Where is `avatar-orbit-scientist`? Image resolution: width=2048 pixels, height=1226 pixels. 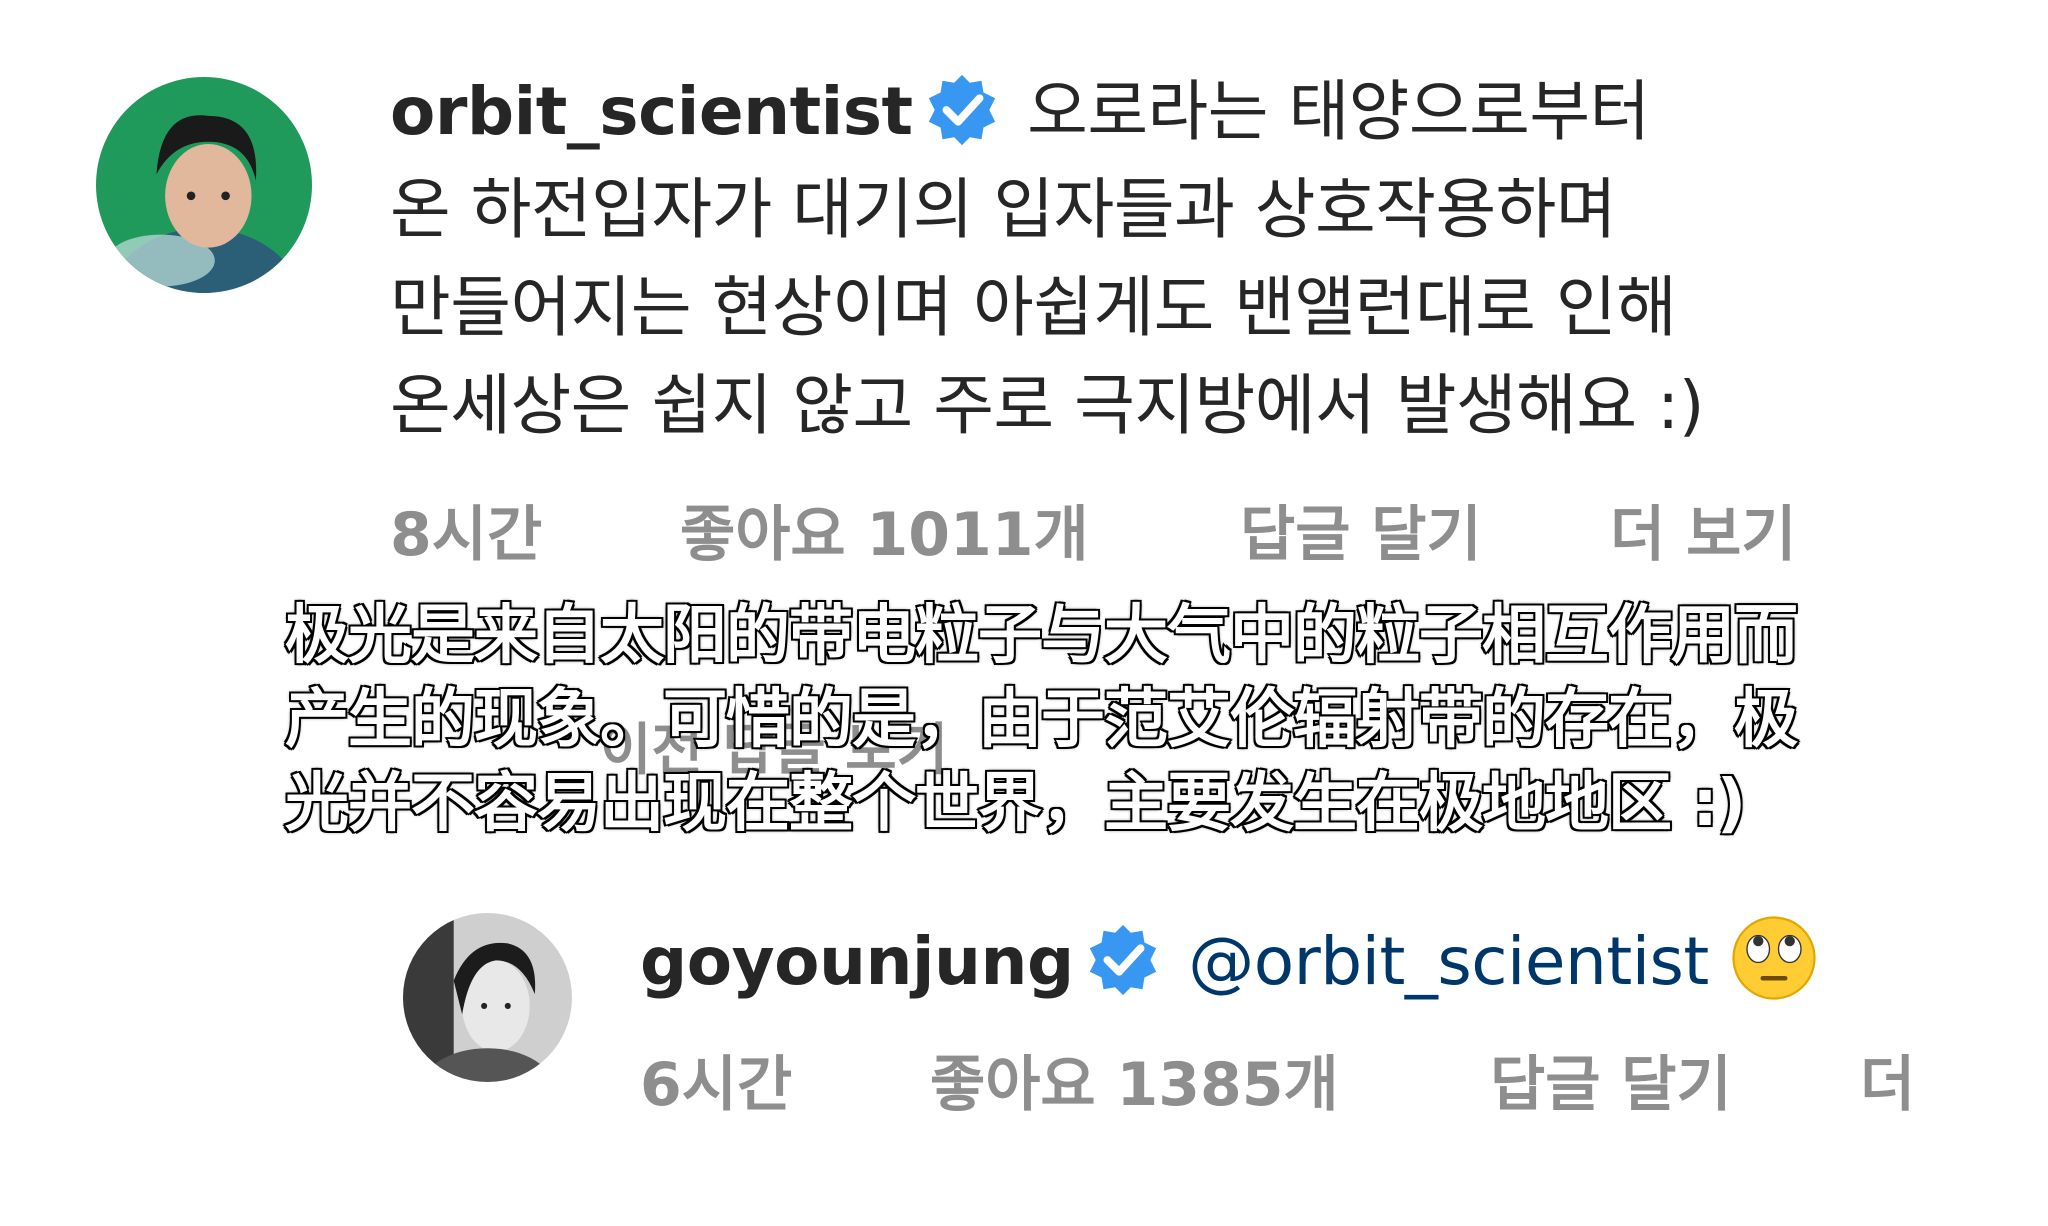 avatar-orbit-scientist is located at coordinates (204, 185).